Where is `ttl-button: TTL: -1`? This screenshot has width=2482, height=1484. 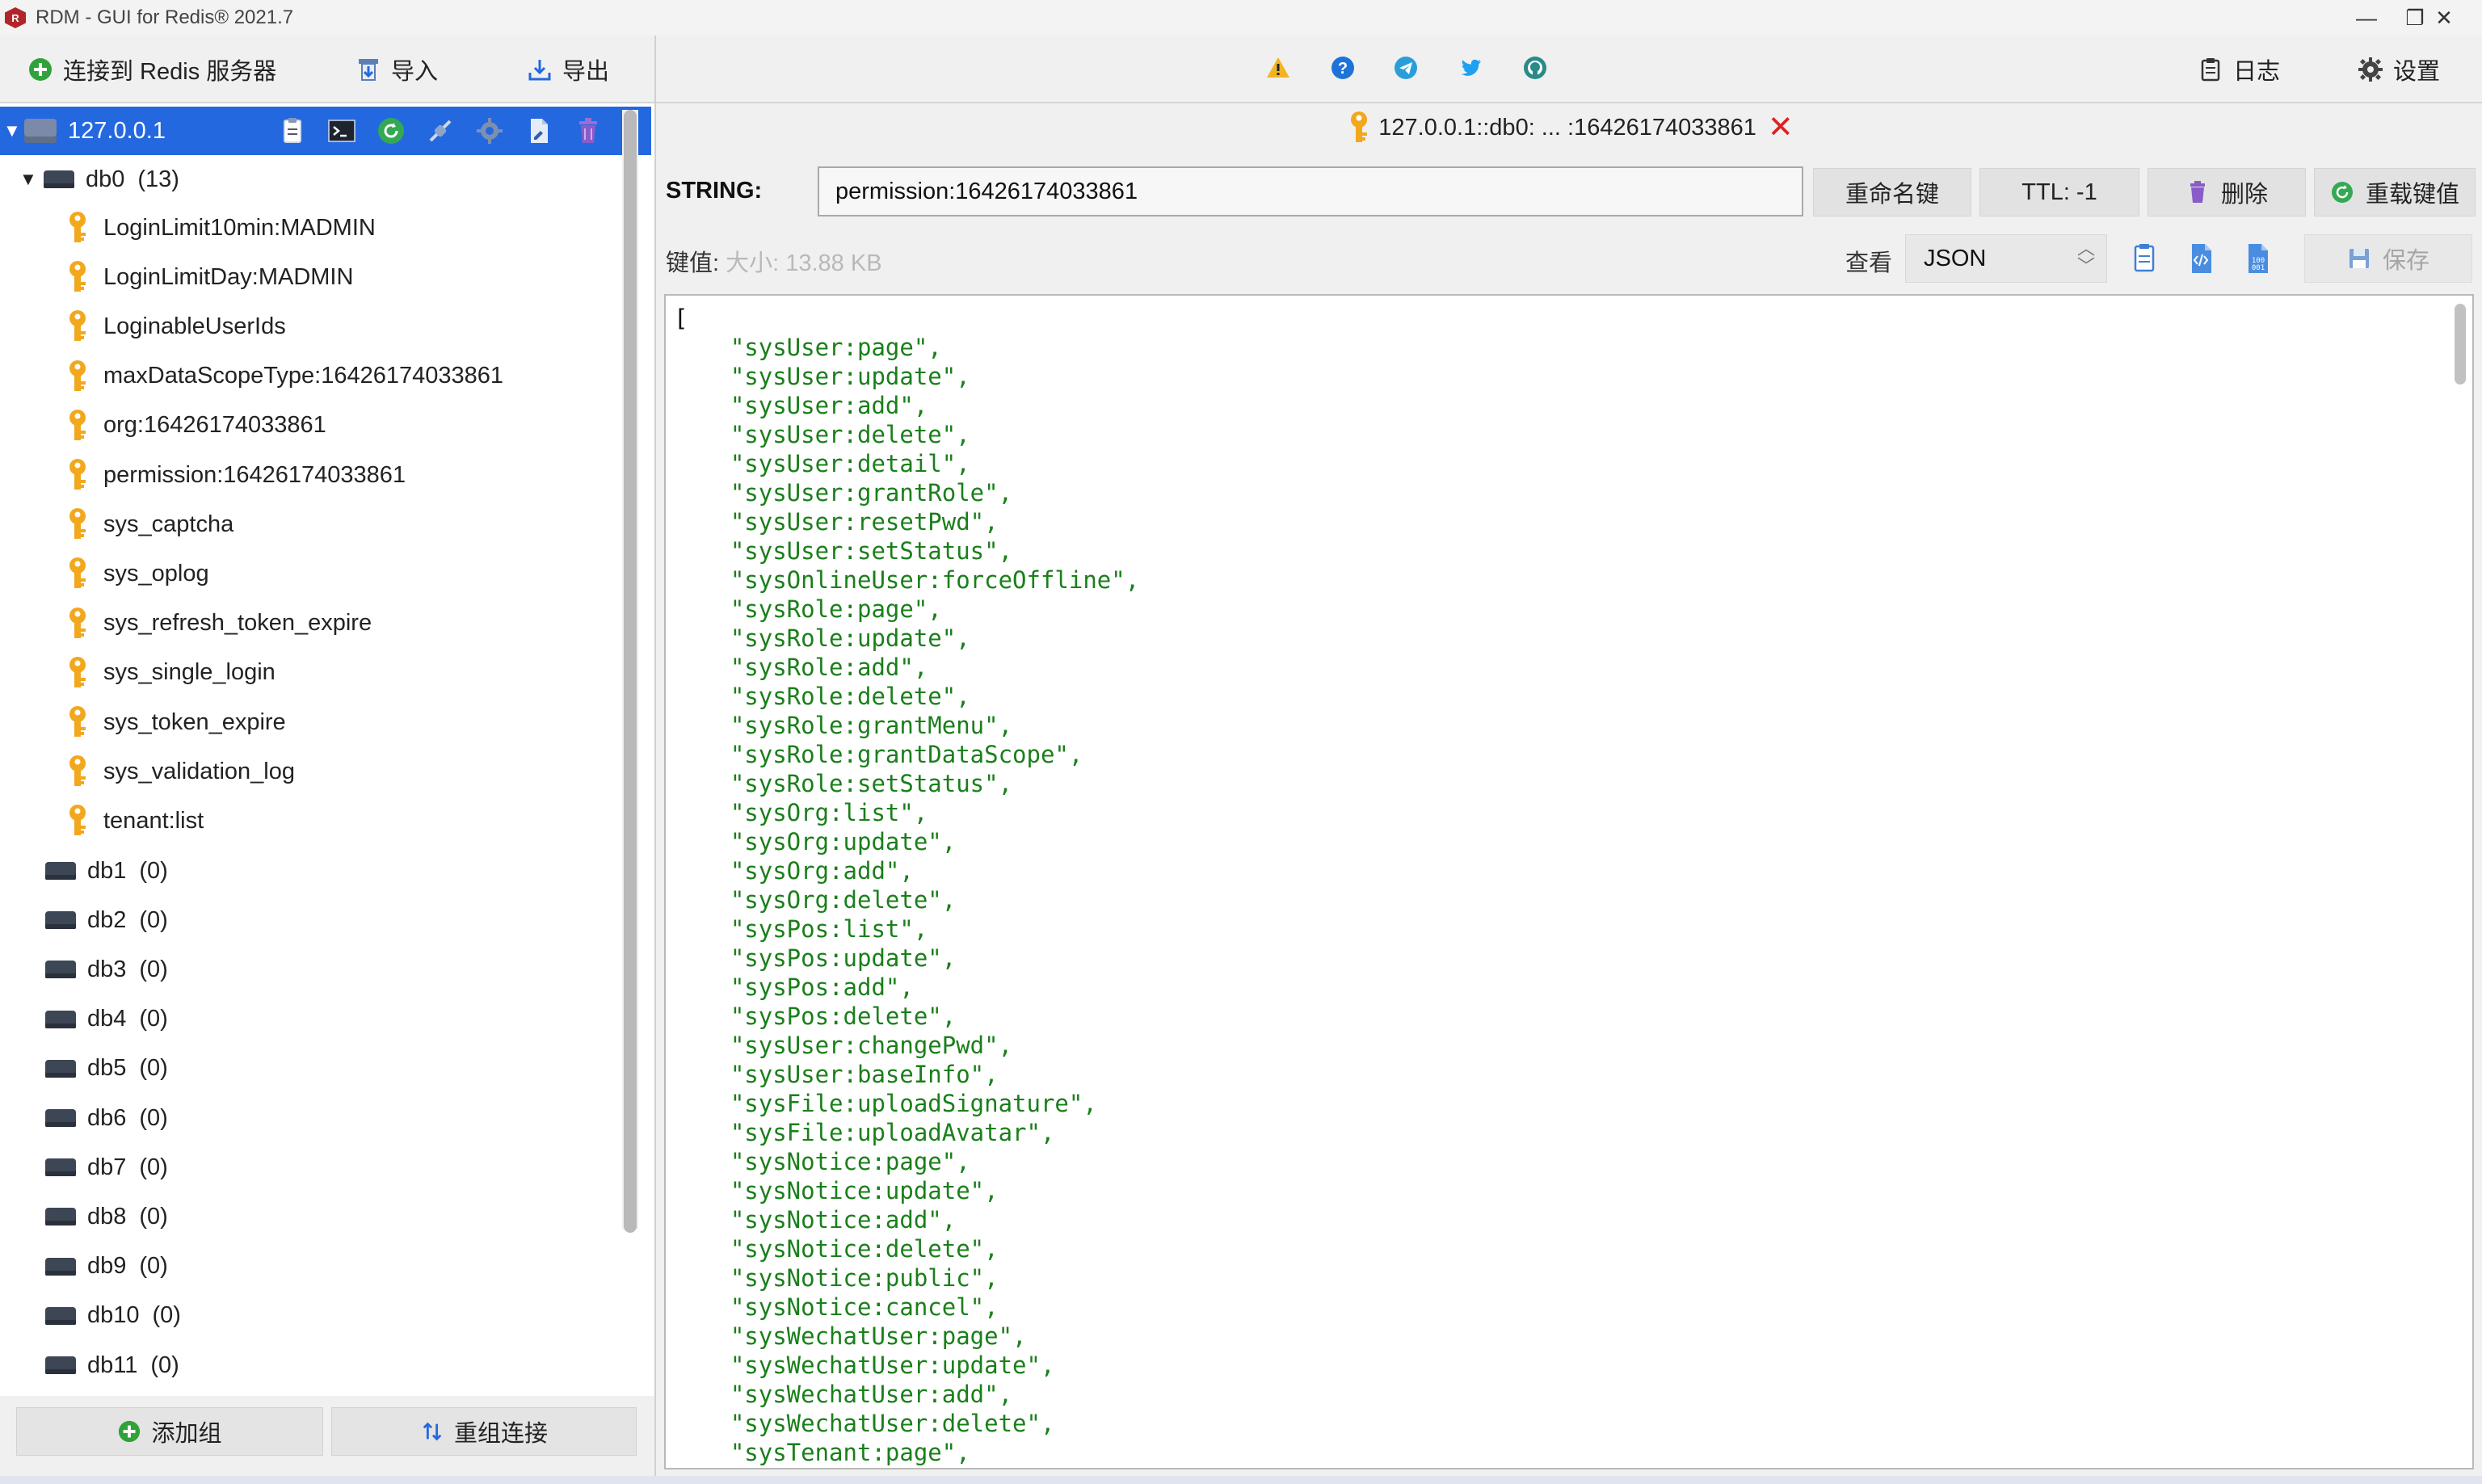 ttl-button: TTL: -1 is located at coordinates (2059, 192).